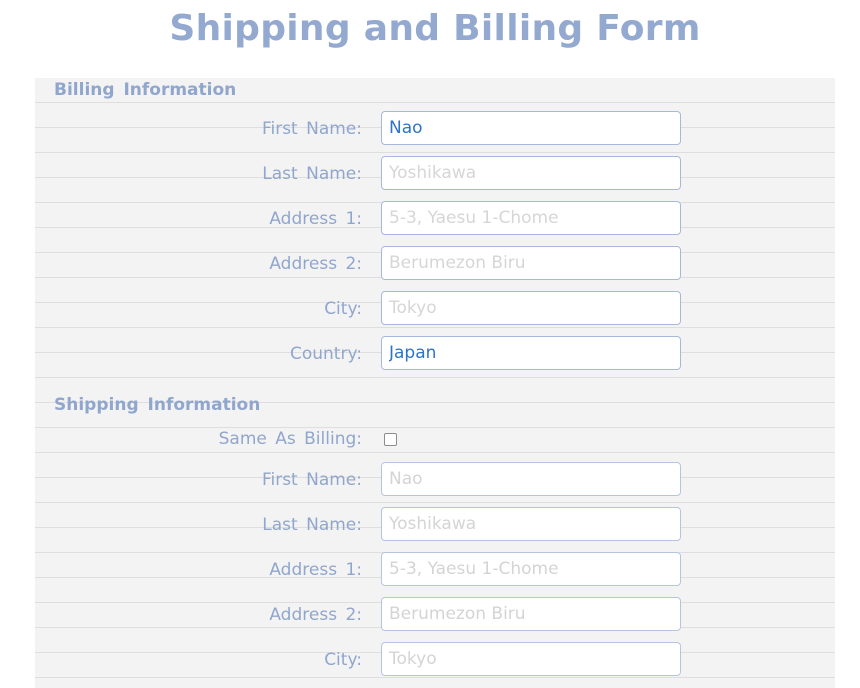 The height and width of the screenshot is (688, 860). Describe the element at coordinates (531, 524) in the screenshot. I see `shipping-last-name-input` at that location.